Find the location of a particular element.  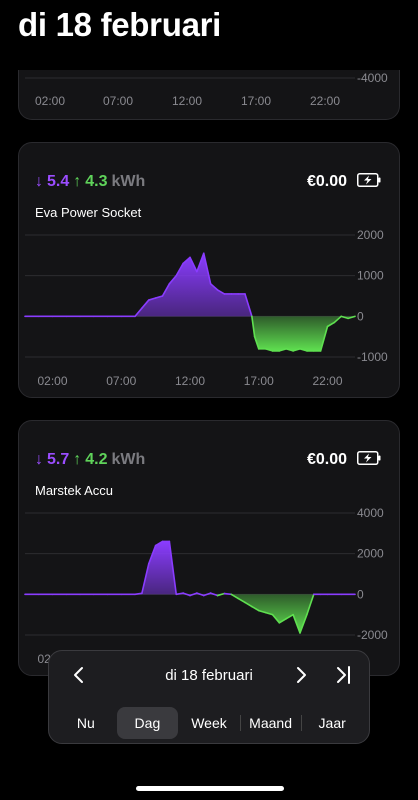

y-tick-label: 4000 is located at coordinates (370, 513).